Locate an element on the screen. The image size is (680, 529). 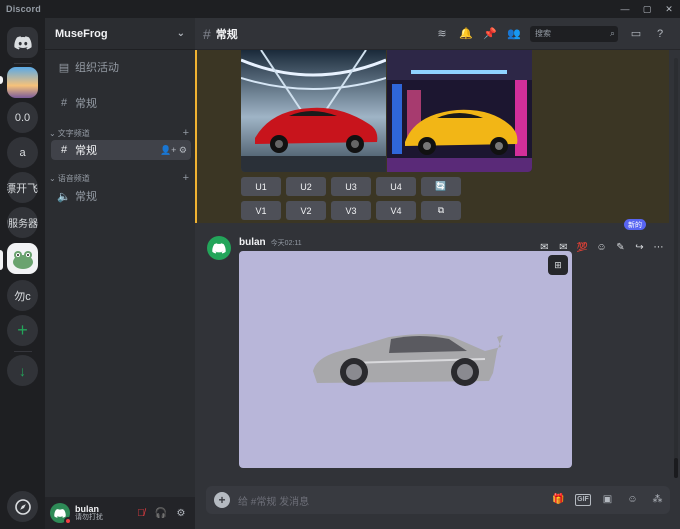
hundred-reaction-icon: 💯 is located at coordinates (582, 247).